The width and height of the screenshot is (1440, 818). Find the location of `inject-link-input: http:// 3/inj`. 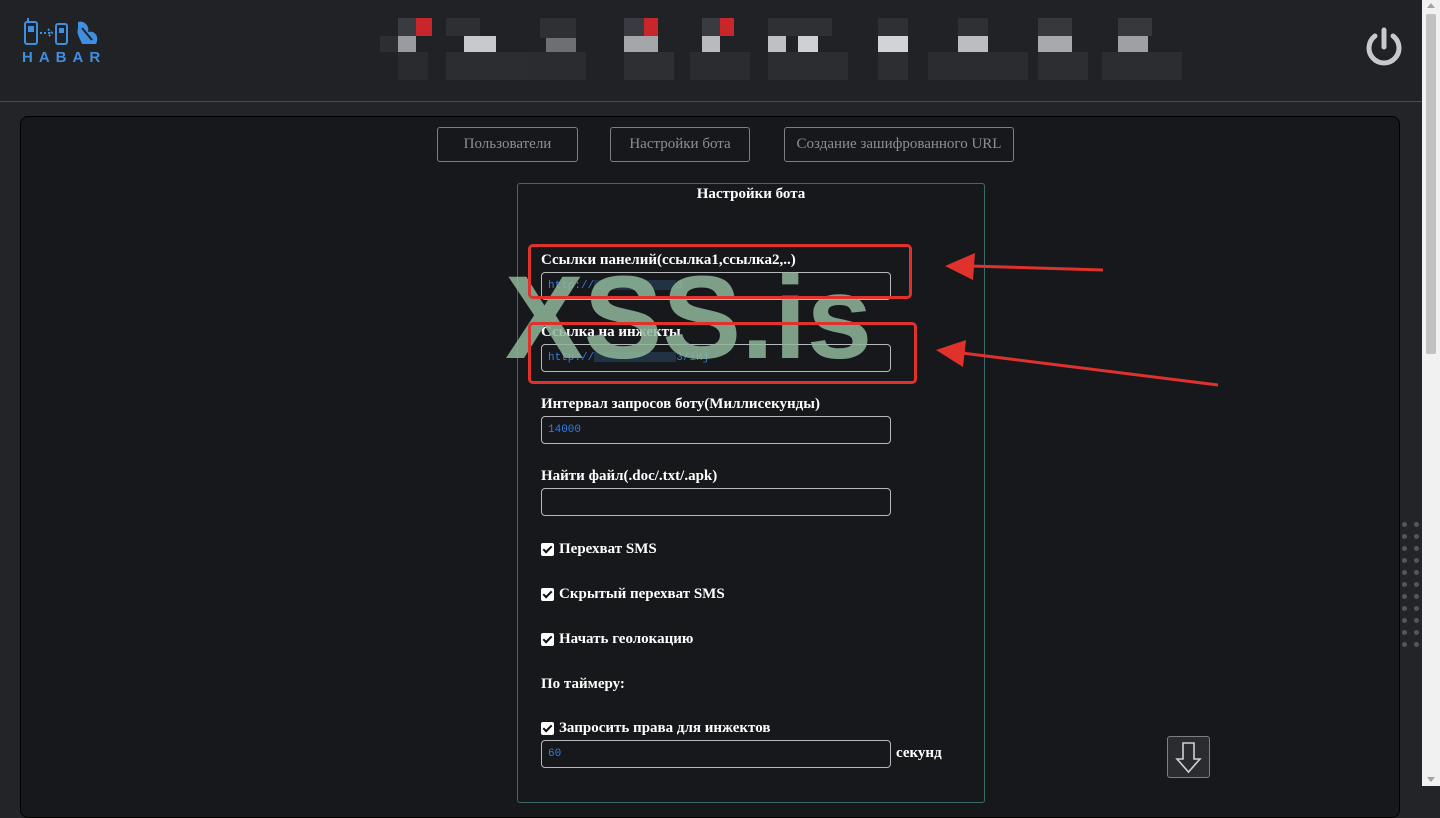

inject-link-input: http:// 3/inj is located at coordinates (716, 358).